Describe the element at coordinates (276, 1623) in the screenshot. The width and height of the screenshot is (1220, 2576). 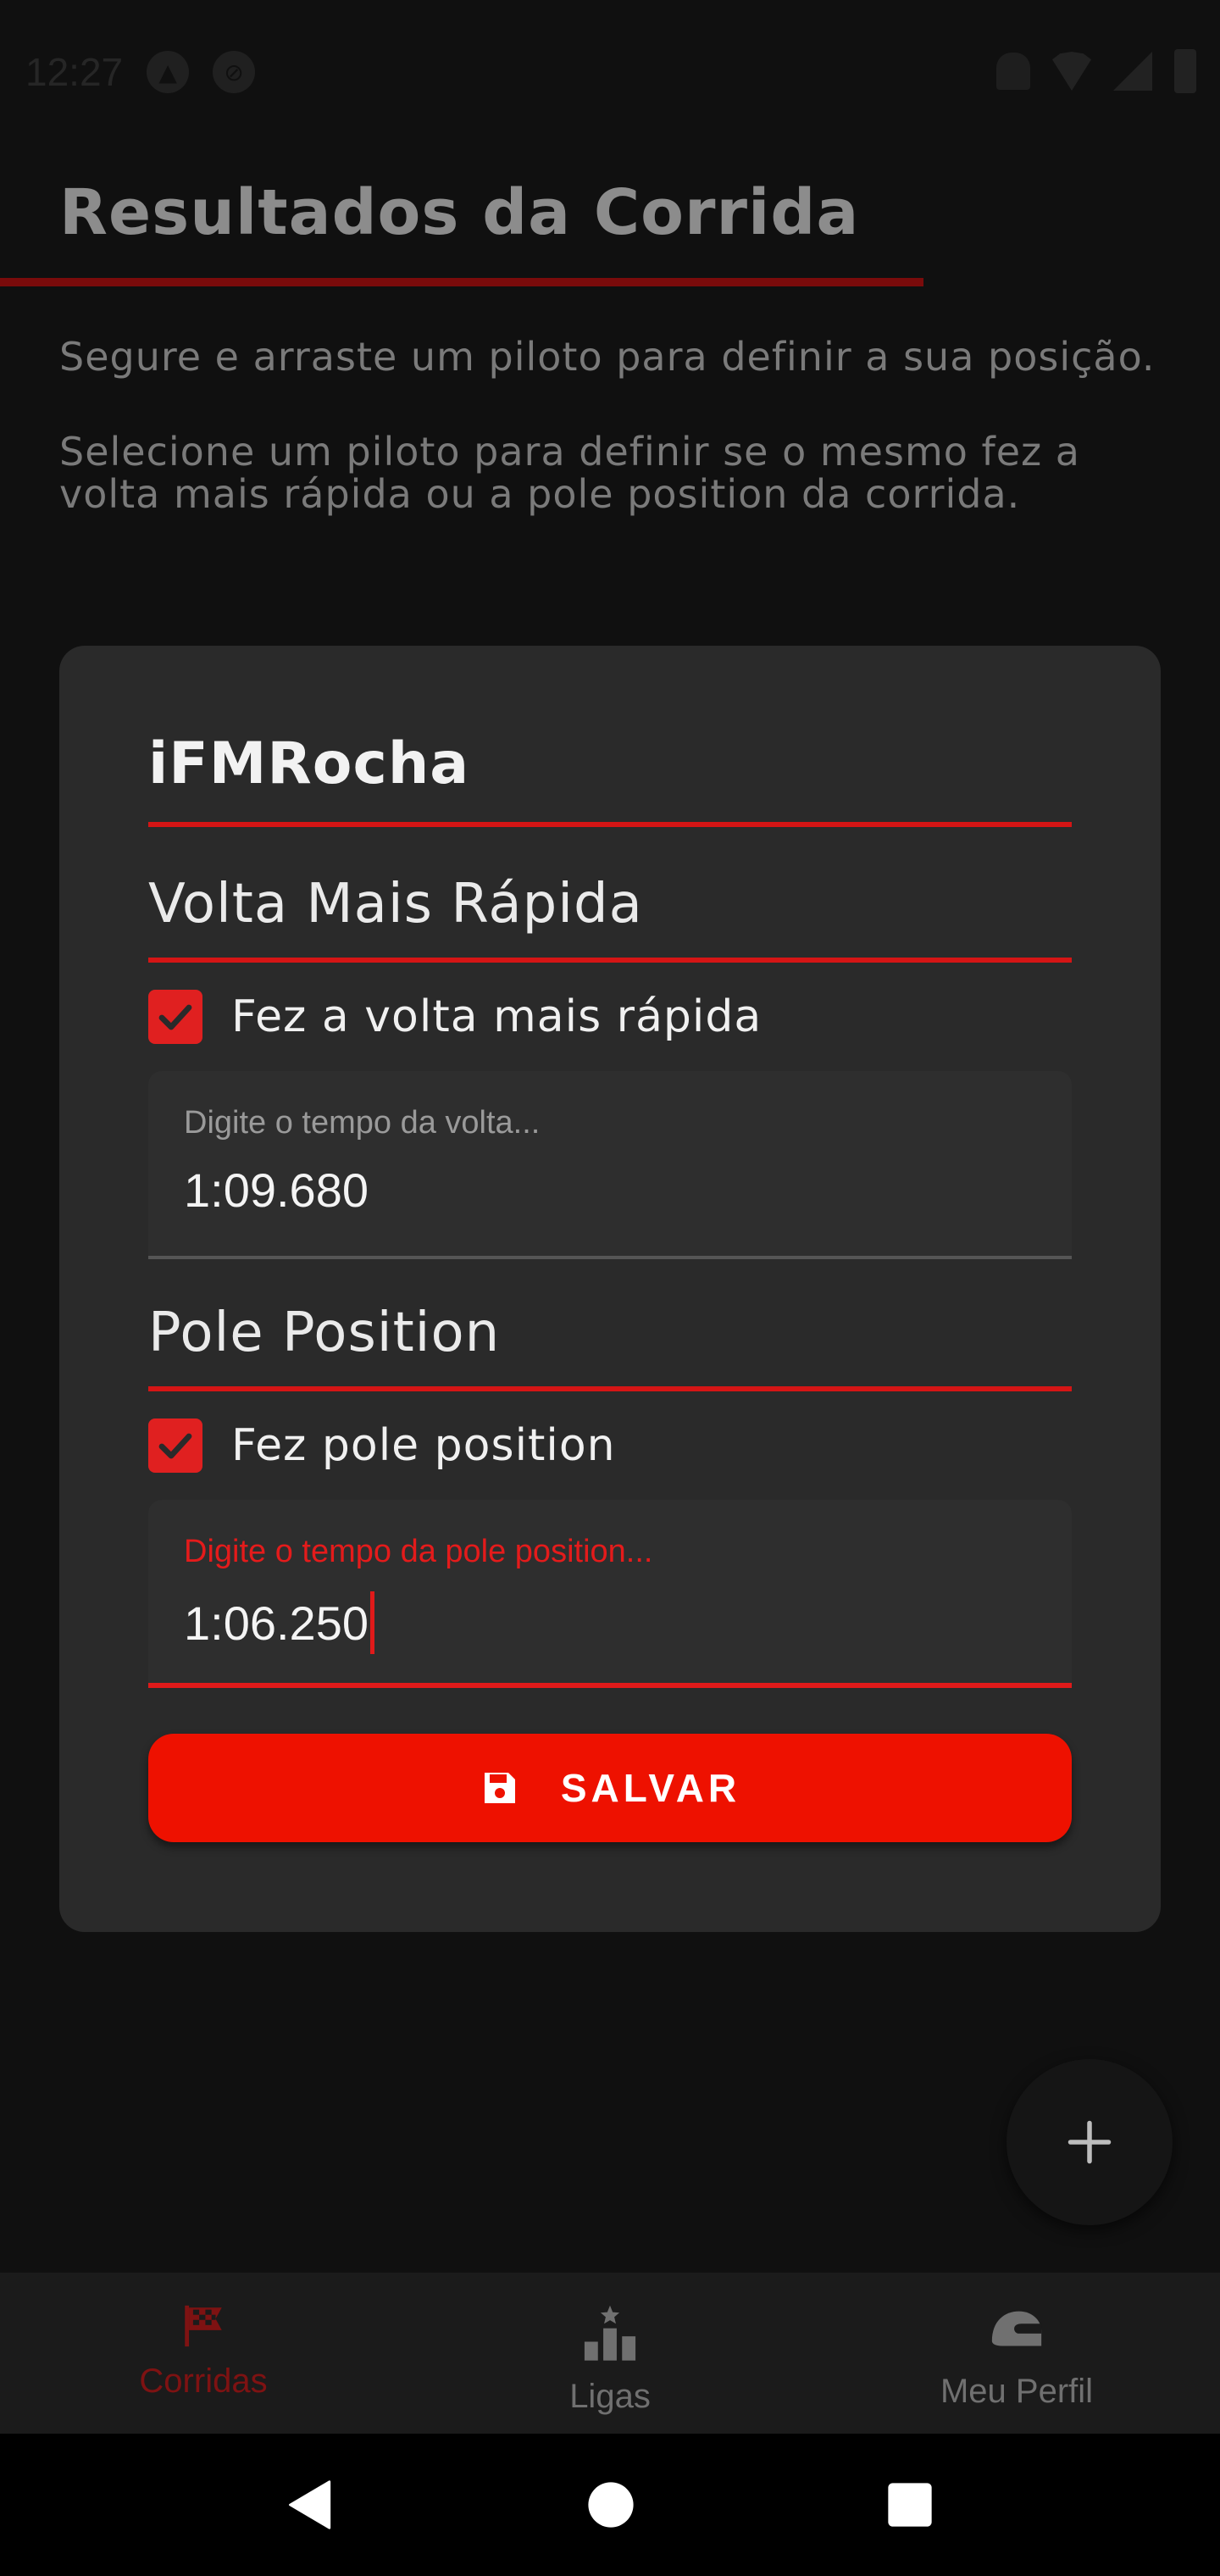
I see `pole-time-value: 1:06.250` at that location.